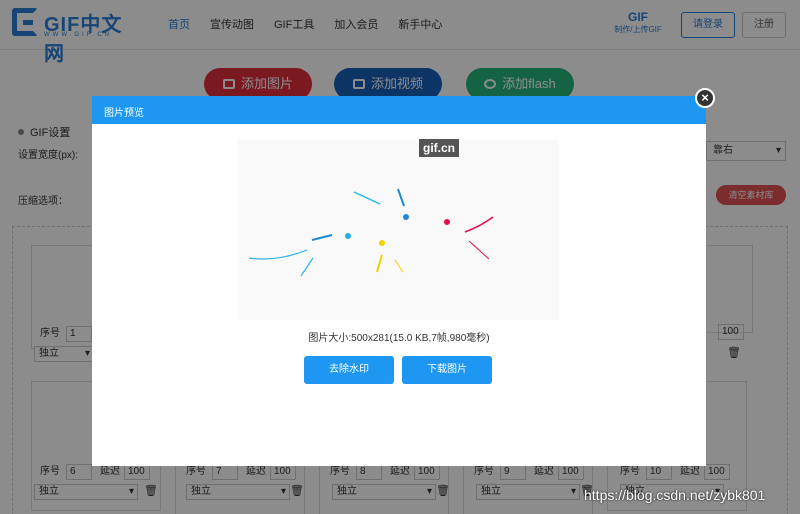  What do you see at coordinates (124, 113) in the screenshot?
I see `modal-title: 图片预览` at bounding box center [124, 113].